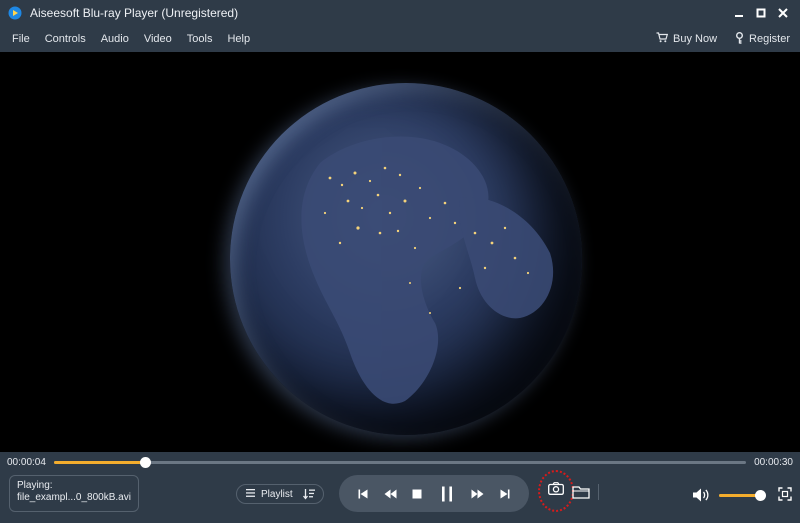  What do you see at coordinates (695, 39) in the screenshot?
I see `buy-now-label: Buy Now` at bounding box center [695, 39].